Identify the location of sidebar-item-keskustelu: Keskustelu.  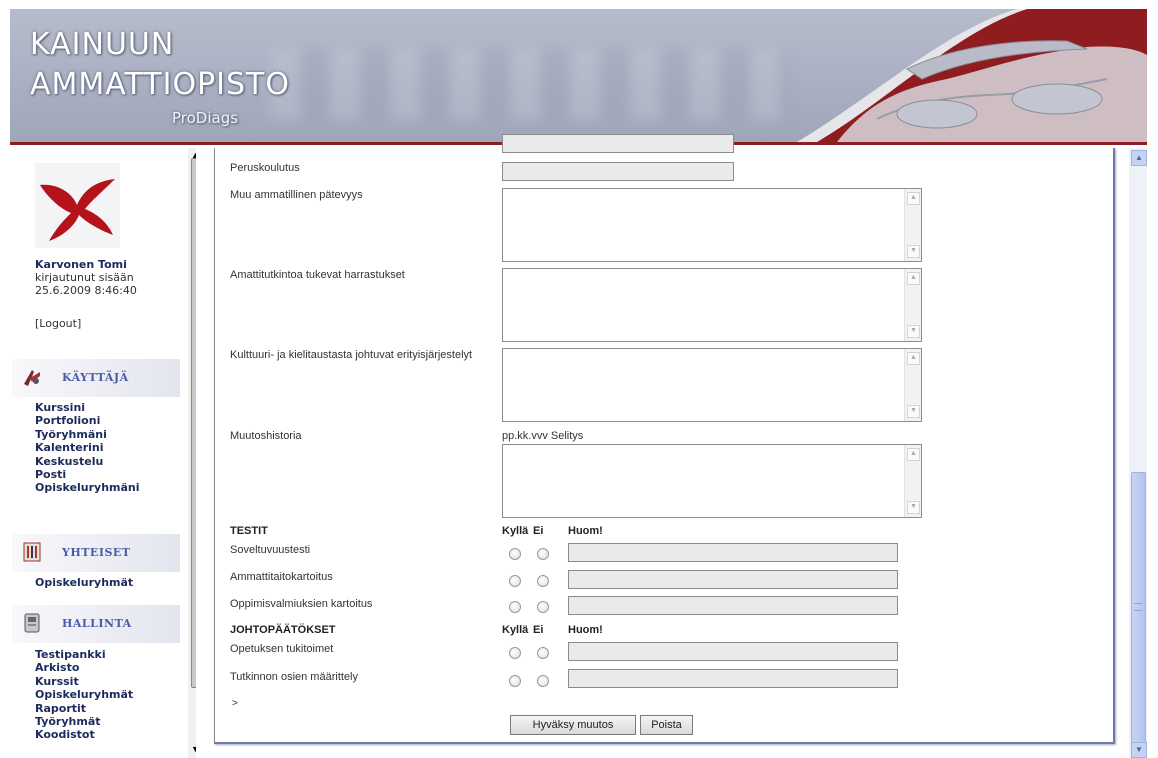
(87, 461).